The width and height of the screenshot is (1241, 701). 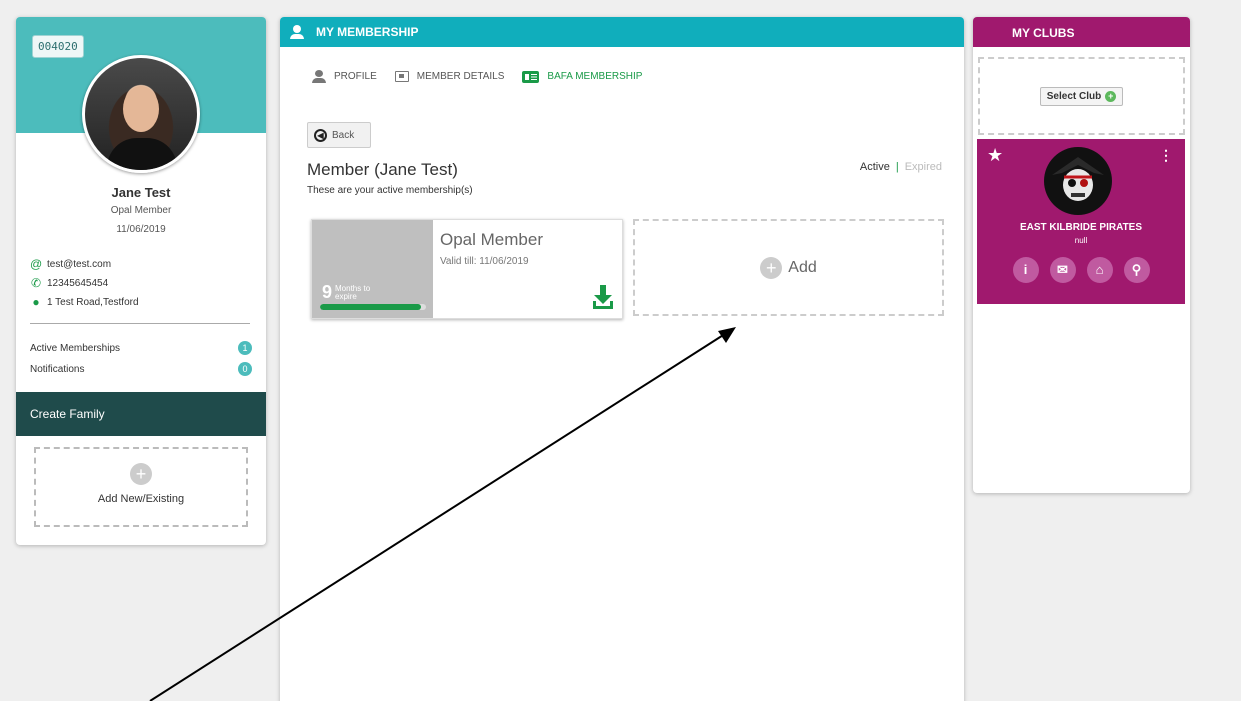 What do you see at coordinates (1081, 270) in the screenshot?
I see `club-actions: i ✉ ⌂ ⚲` at bounding box center [1081, 270].